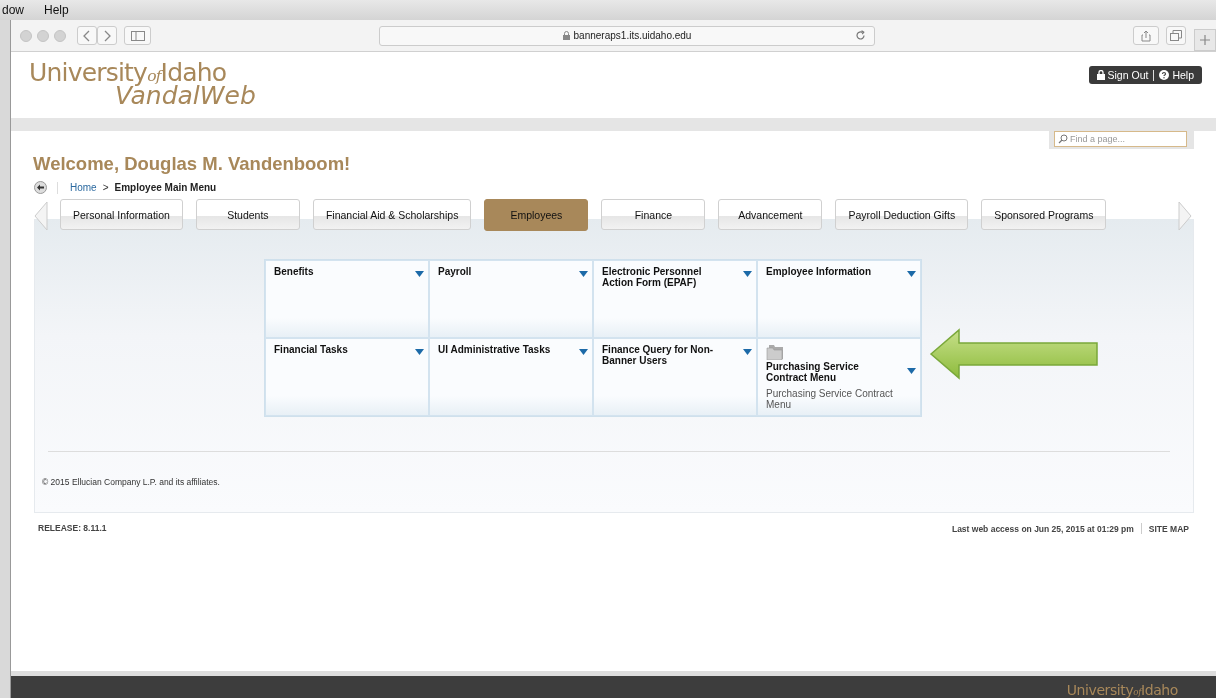 Image resolution: width=1216 pixels, height=698 pixels. What do you see at coordinates (40, 187) in the screenshot?
I see `back-arrow-icon` at bounding box center [40, 187].